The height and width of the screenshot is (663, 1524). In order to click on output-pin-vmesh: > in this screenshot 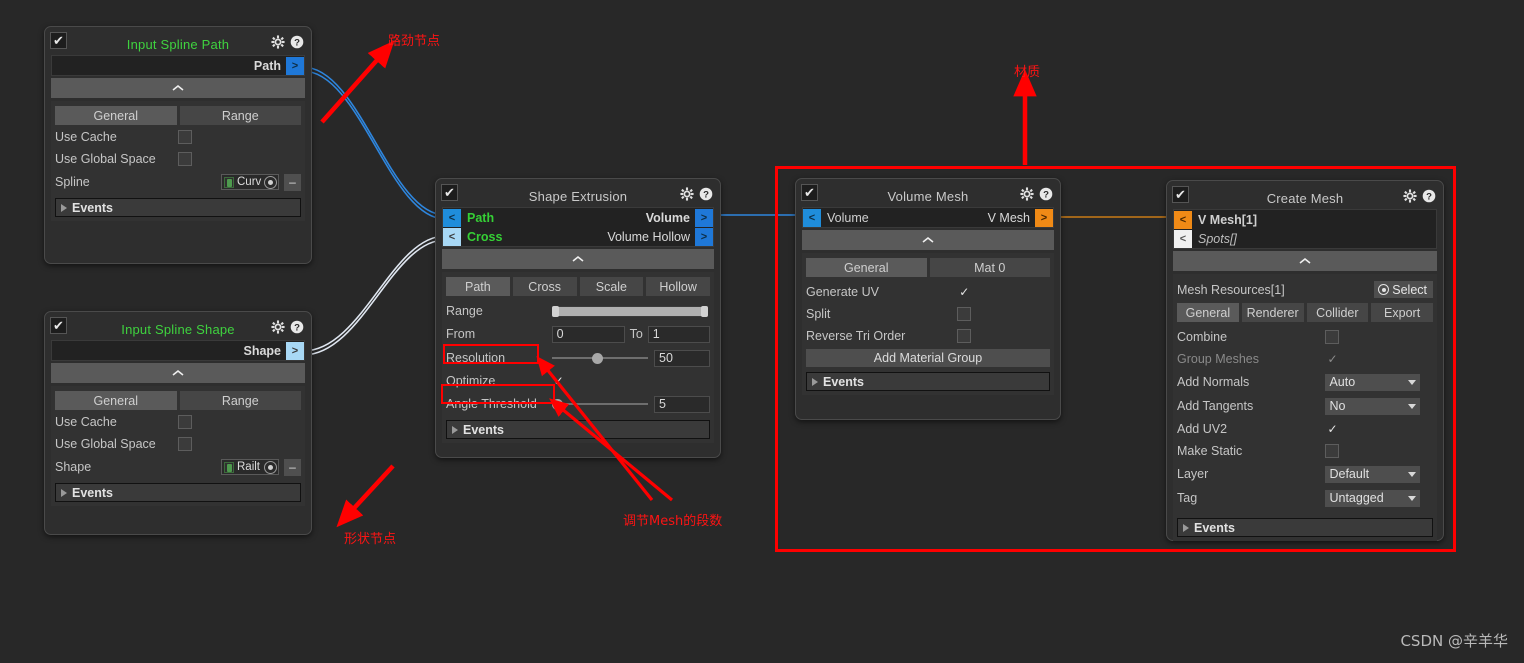, I will do `click(1044, 217)`.